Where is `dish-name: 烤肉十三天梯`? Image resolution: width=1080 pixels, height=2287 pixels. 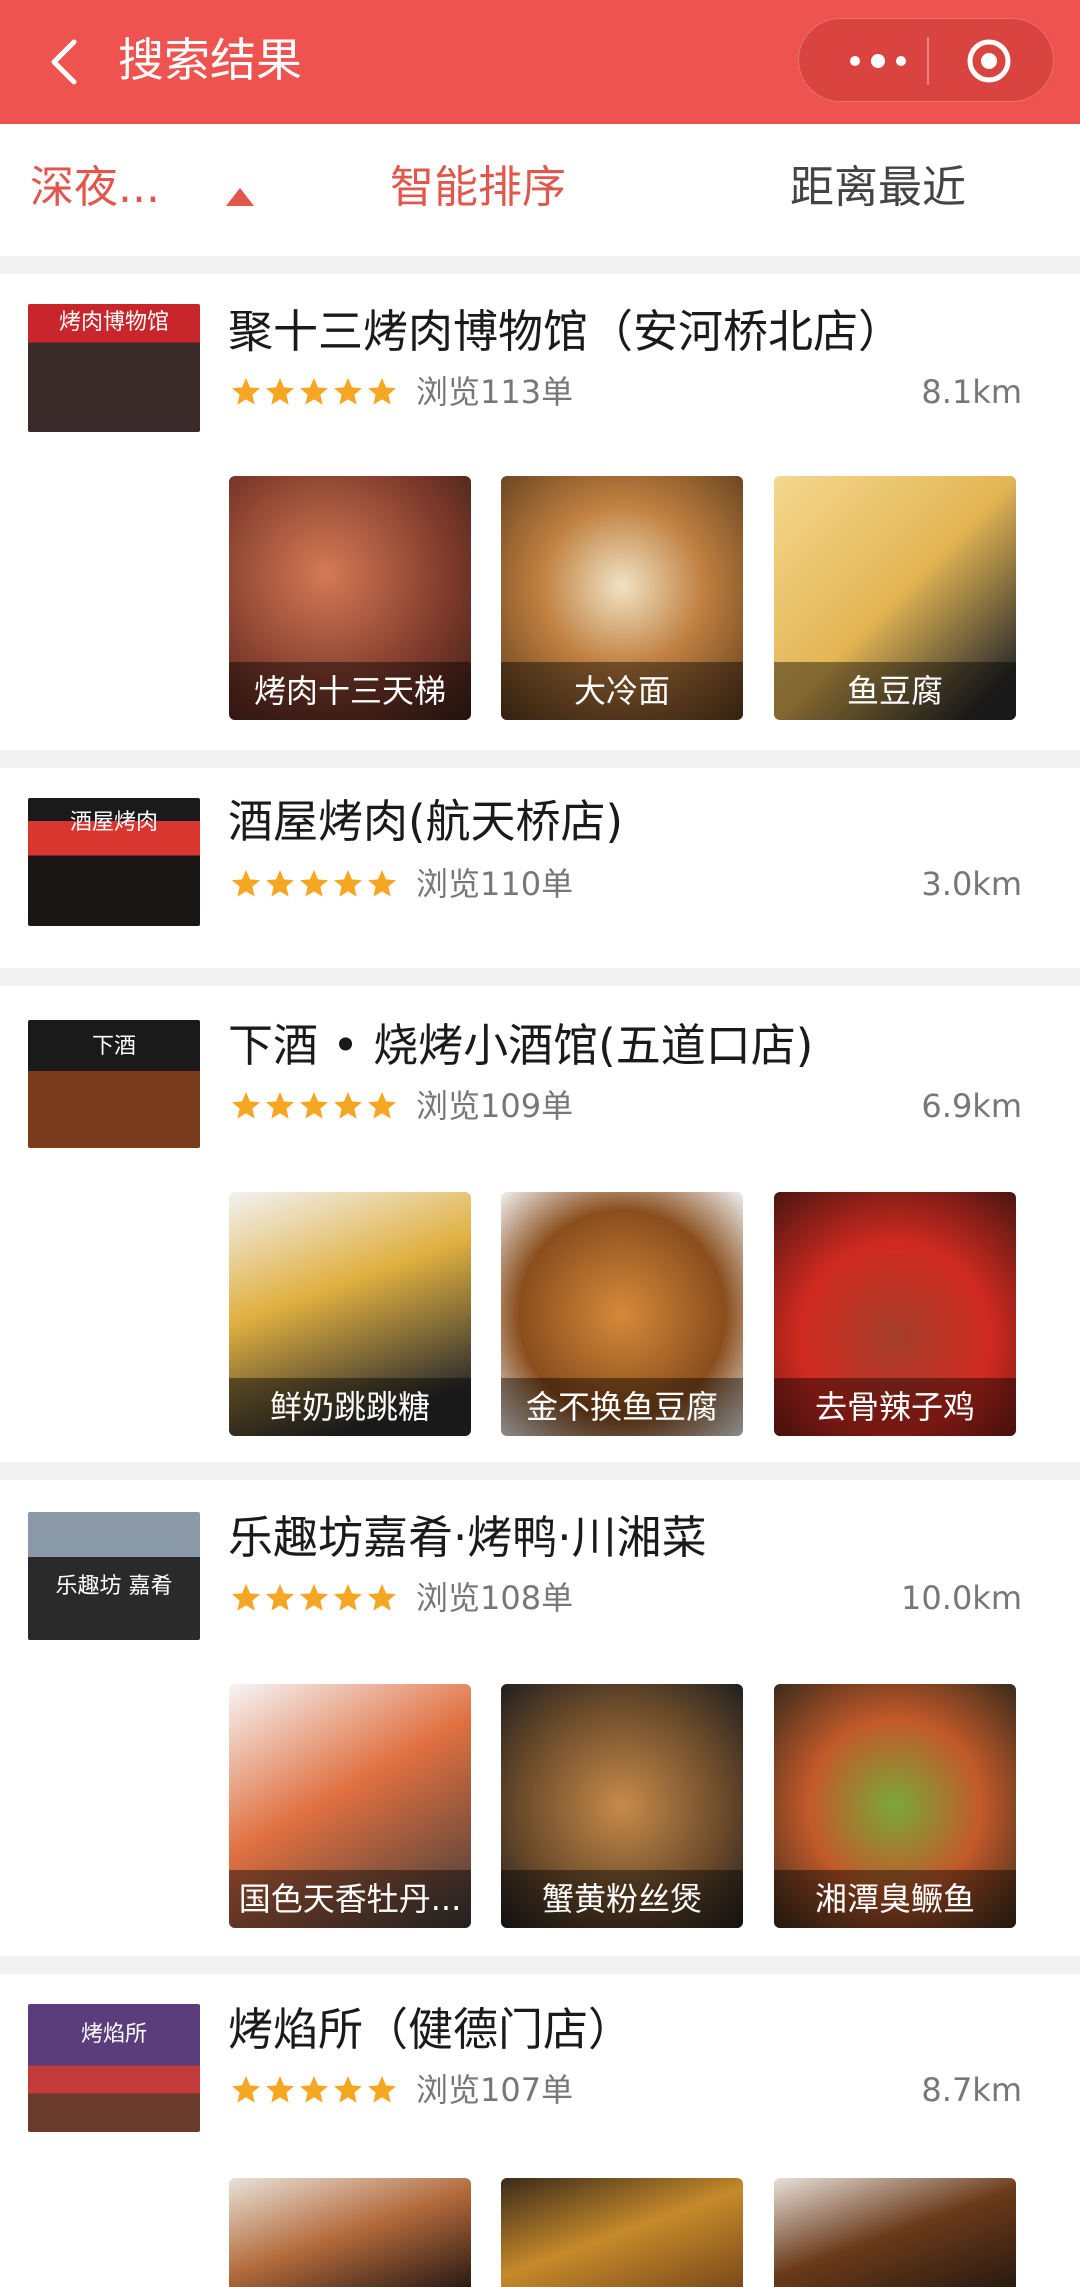
dish-name: 烤肉十三天梯 is located at coordinates (350, 691).